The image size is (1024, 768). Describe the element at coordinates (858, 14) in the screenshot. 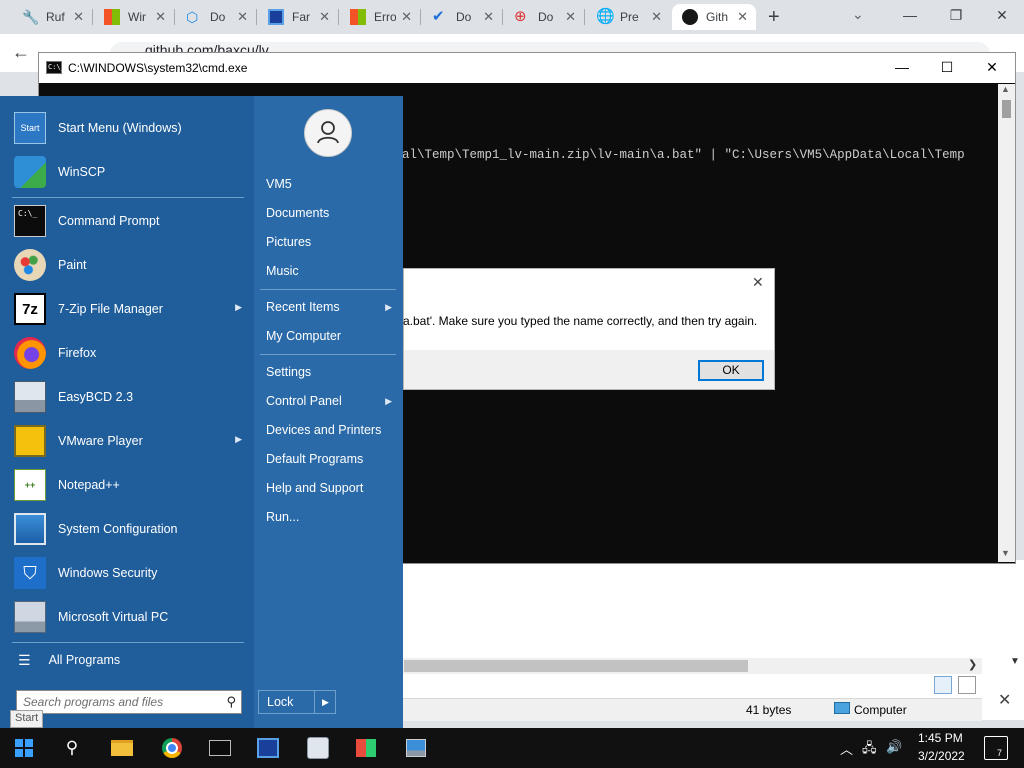

I see `tab-search-chevron-icon: ⌄` at that location.